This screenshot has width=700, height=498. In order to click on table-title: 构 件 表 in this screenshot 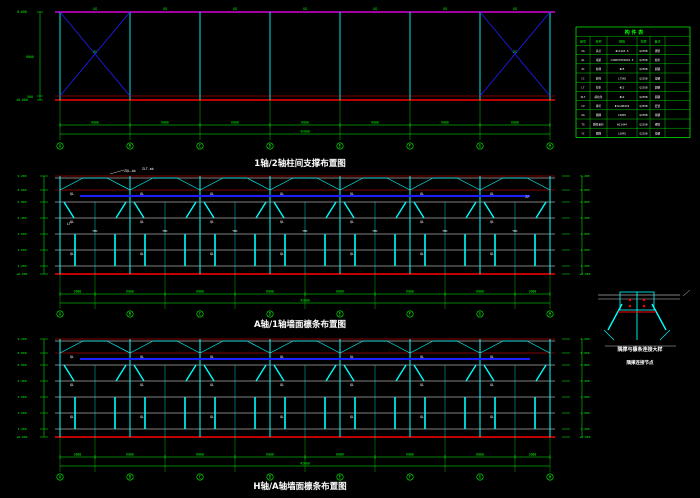, I will do `click(634, 32)`.